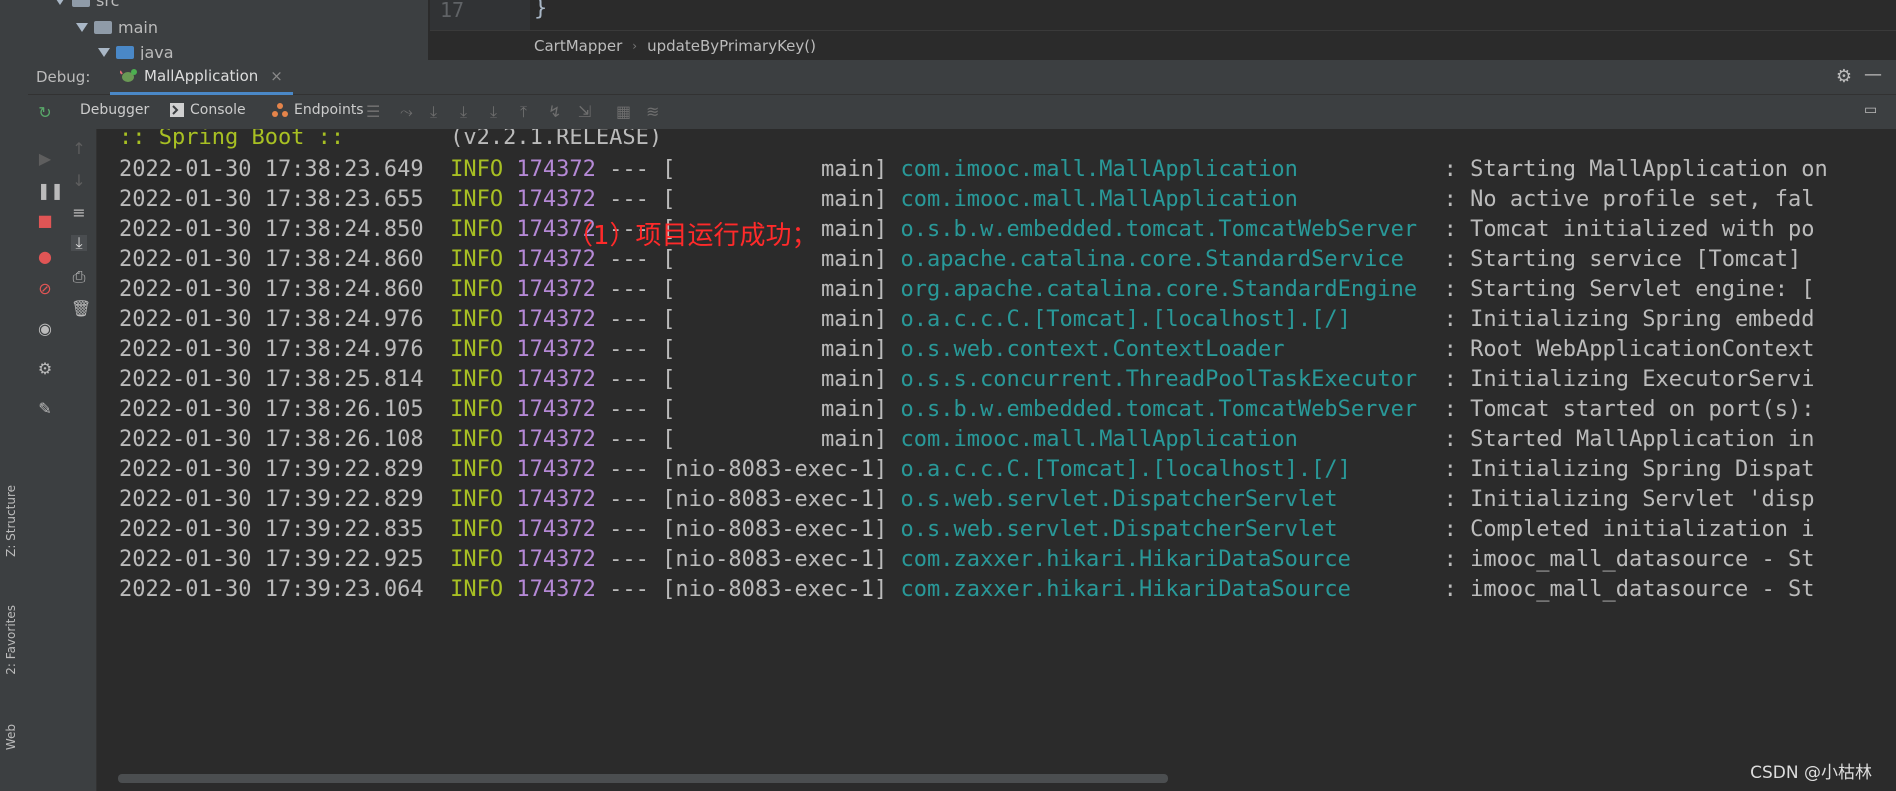  Describe the element at coordinates (136, 51) in the screenshot. I see `tree-item-java: java` at that location.